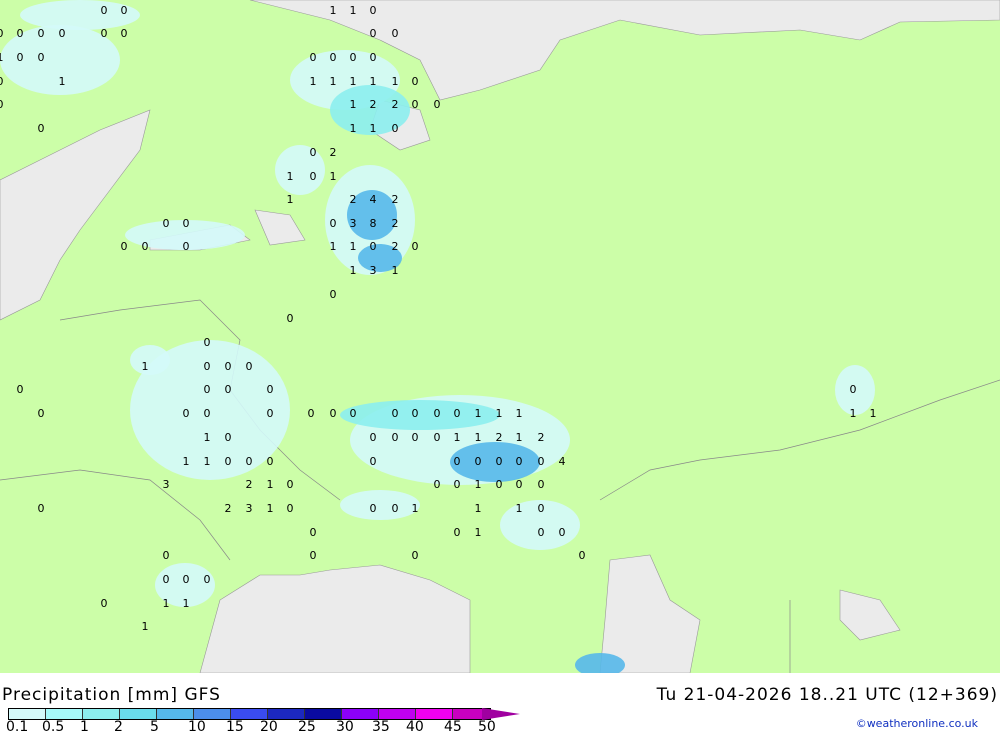 Image resolution: width=1000 pixels, height=735 pixels. I want to click on caspian-sea, so click(650, 613).